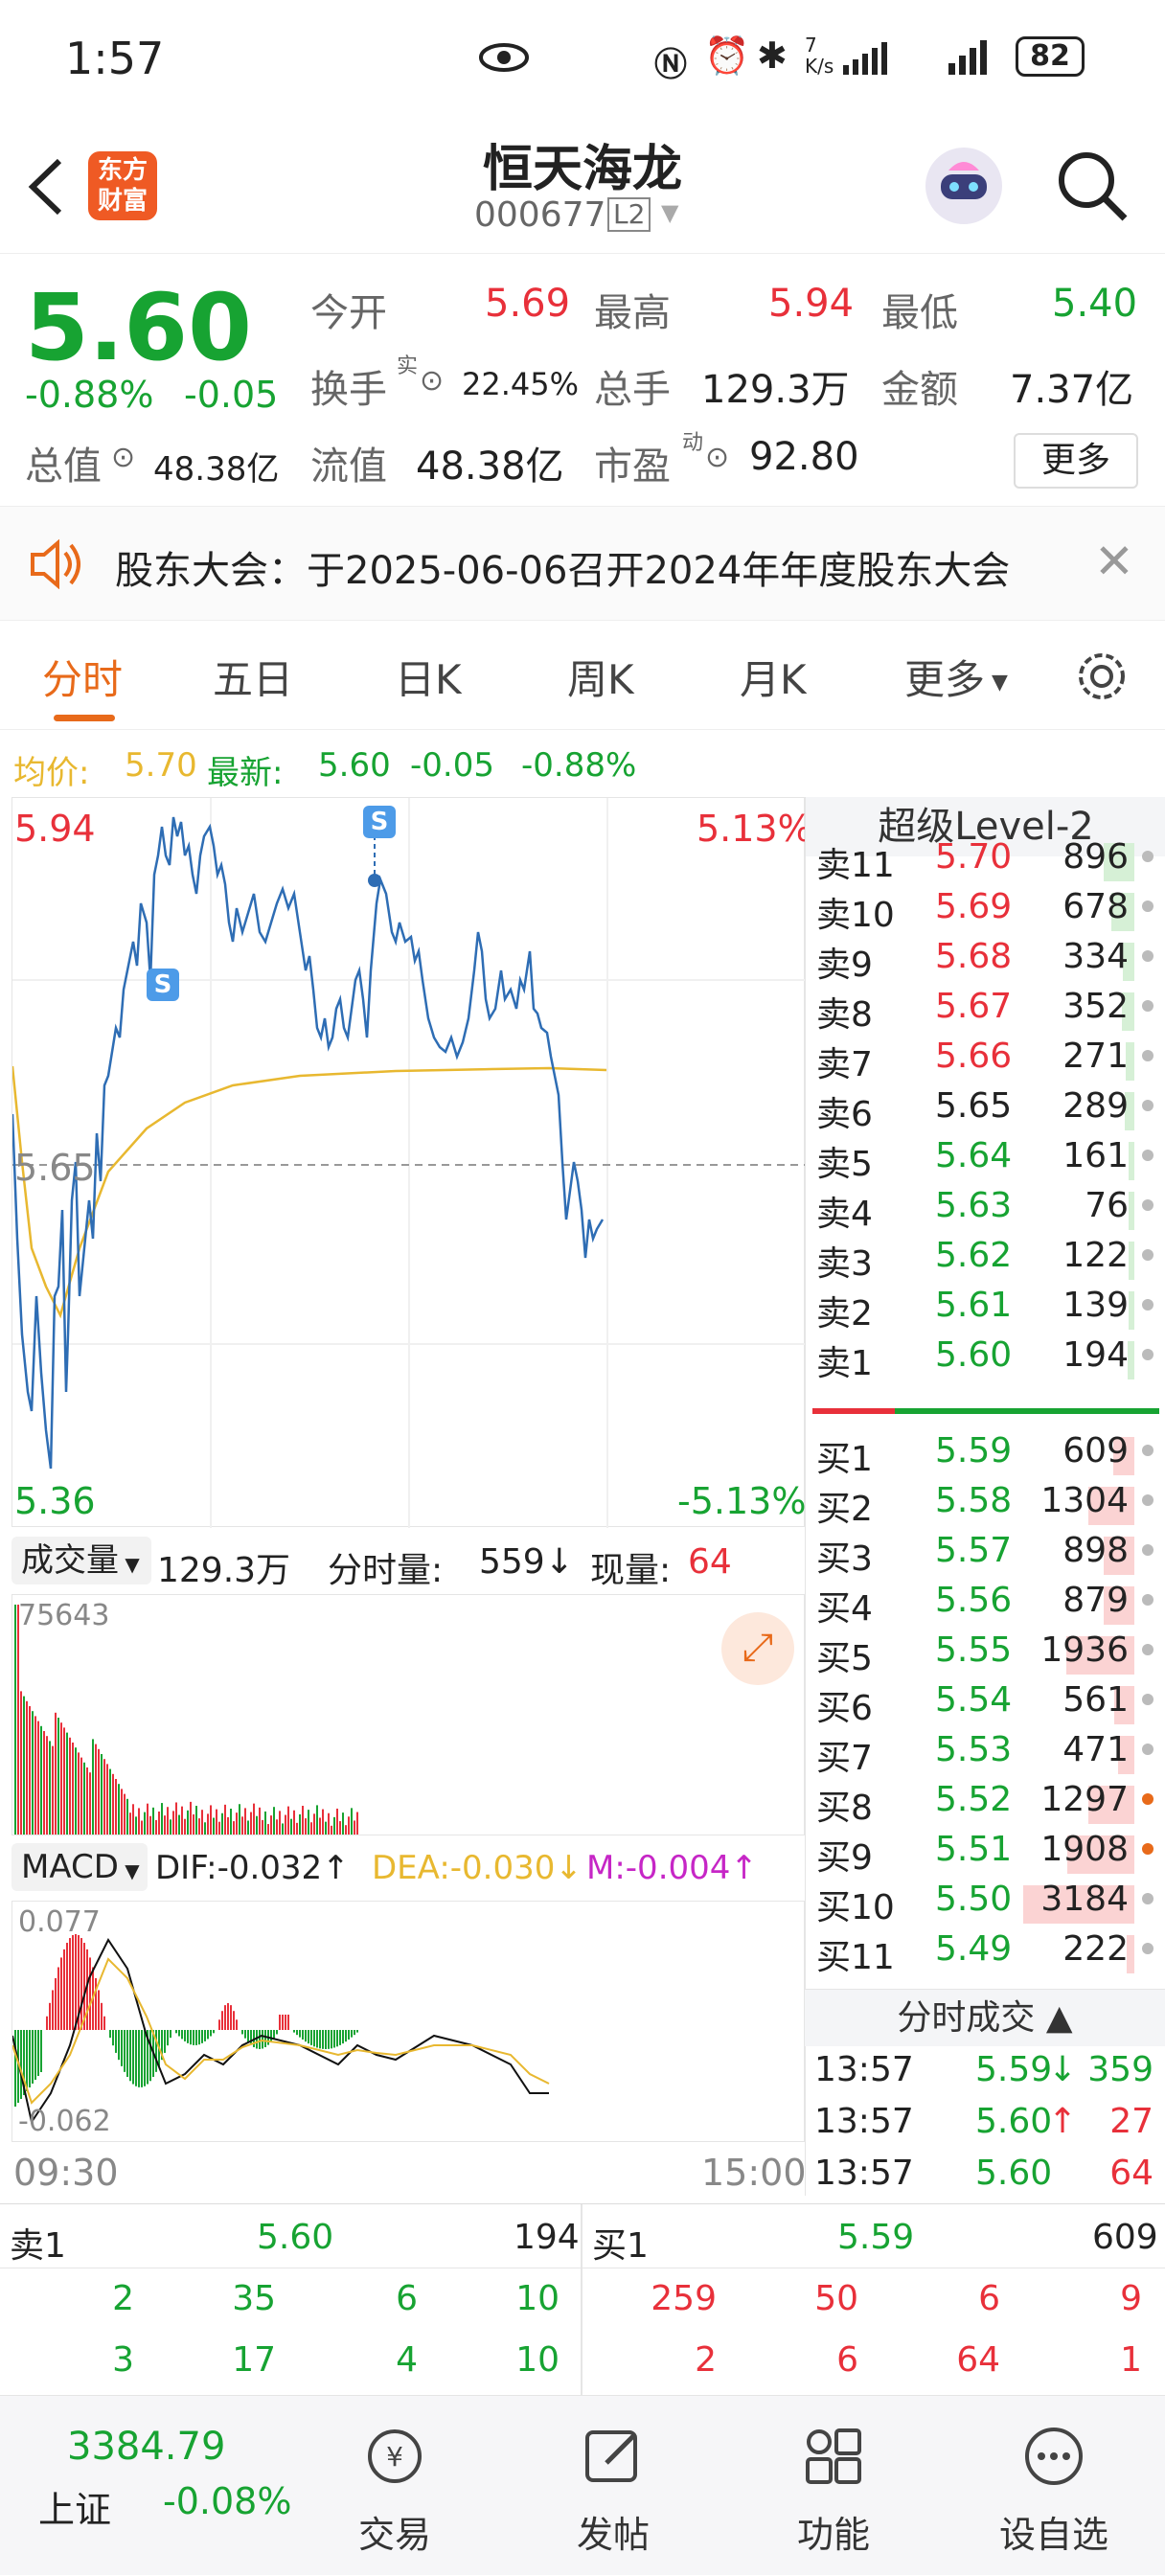 This screenshot has width=1165, height=2576. Describe the element at coordinates (985, 2017) in the screenshot. I see `trades-title: 分时成交 ▲` at that location.